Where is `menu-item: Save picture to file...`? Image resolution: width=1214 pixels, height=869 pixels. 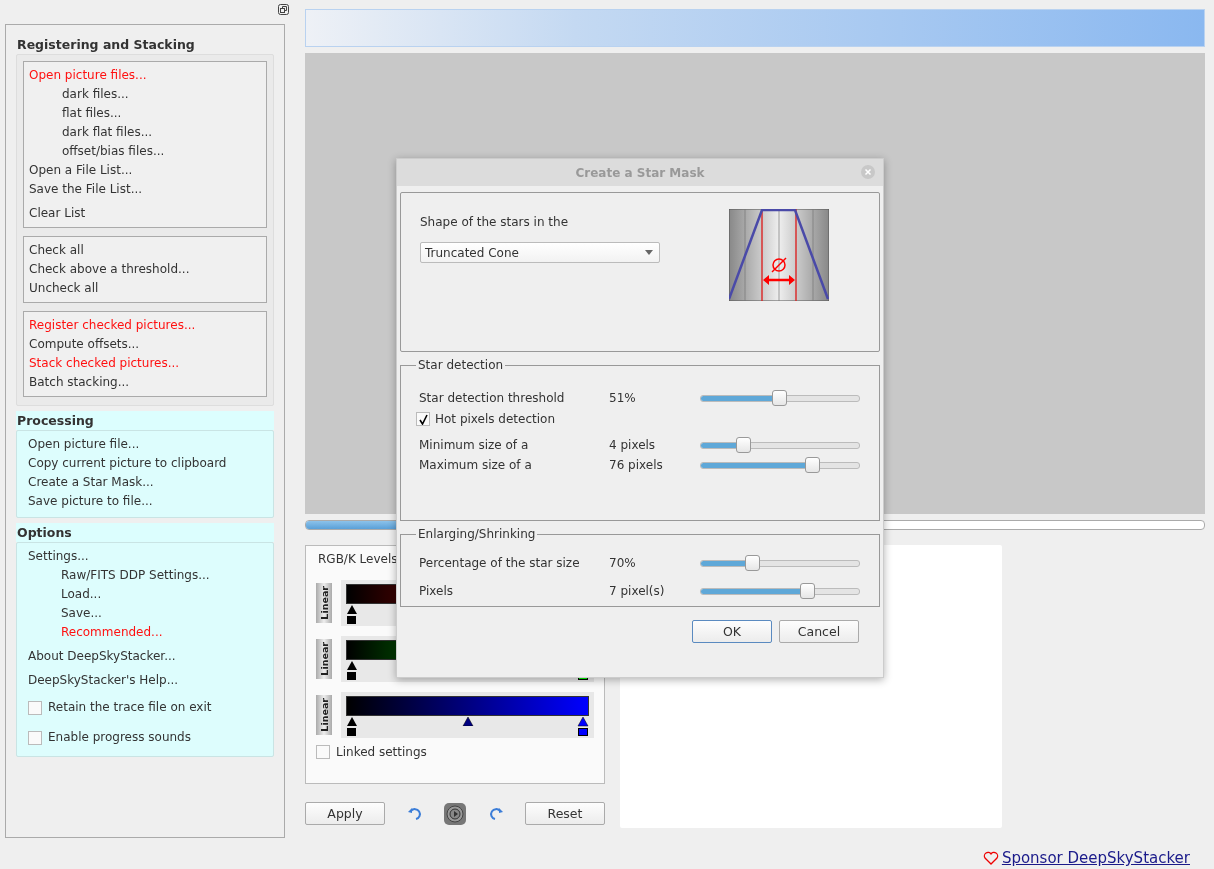 menu-item: Save picture to file... is located at coordinates (145, 501).